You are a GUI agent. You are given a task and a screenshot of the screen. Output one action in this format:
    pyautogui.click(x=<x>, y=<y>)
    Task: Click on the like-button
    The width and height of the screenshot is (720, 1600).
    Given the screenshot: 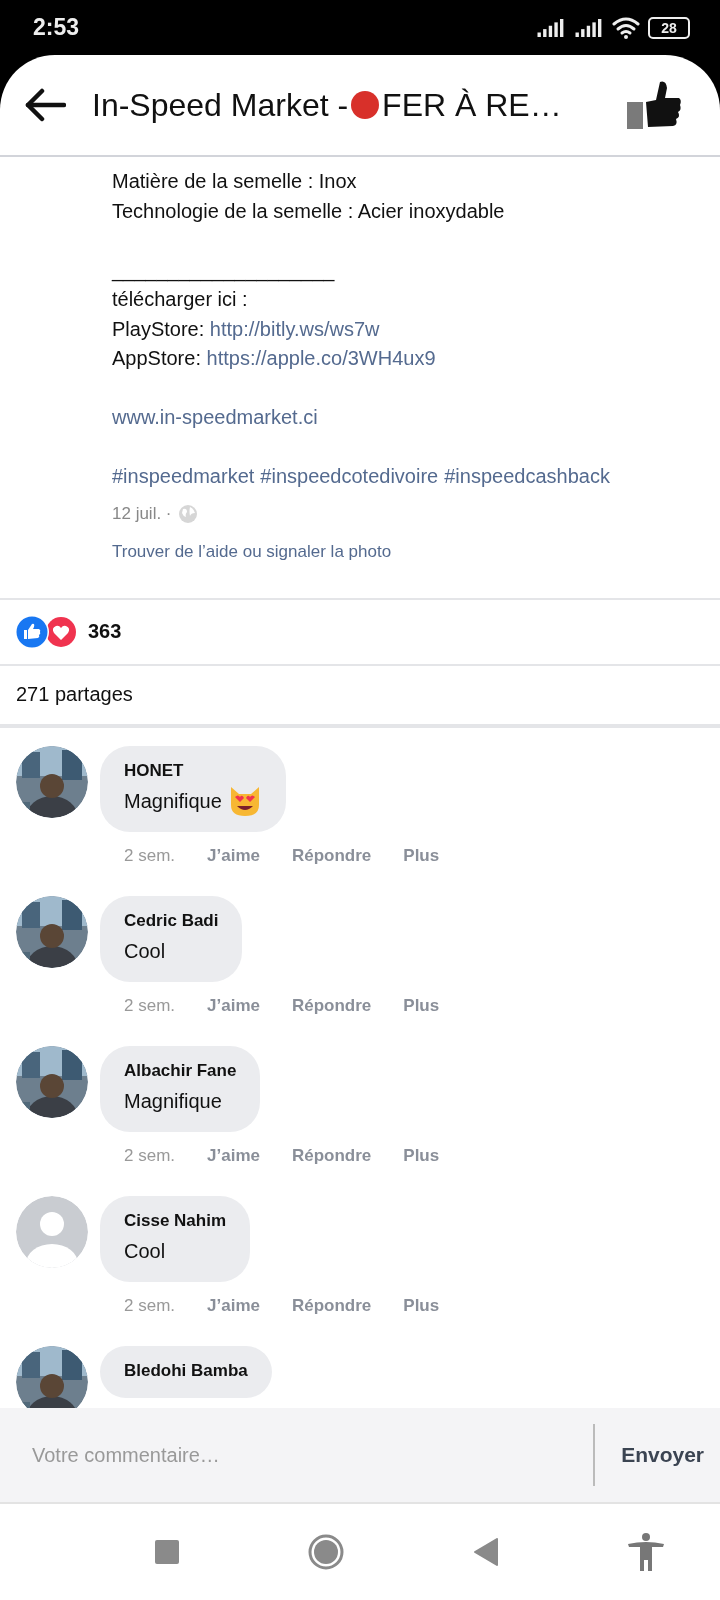 What is the action you would take?
    pyautogui.click(x=654, y=105)
    